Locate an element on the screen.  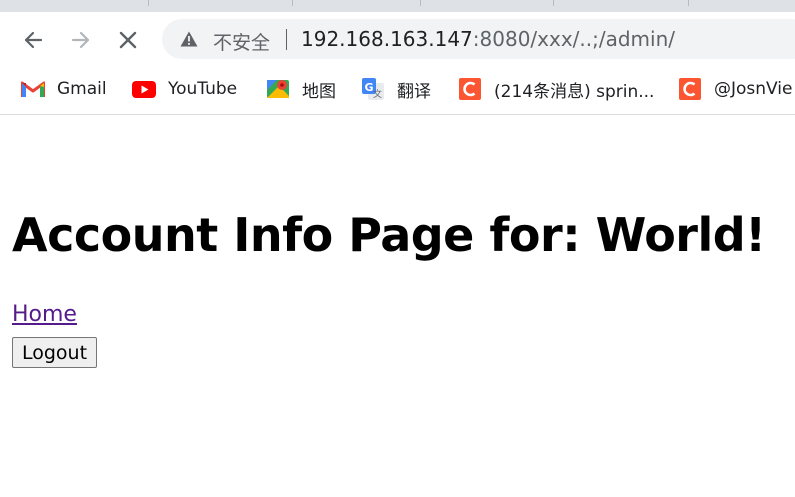
bookmark-maps: 地图 is located at coordinates (301, 89).